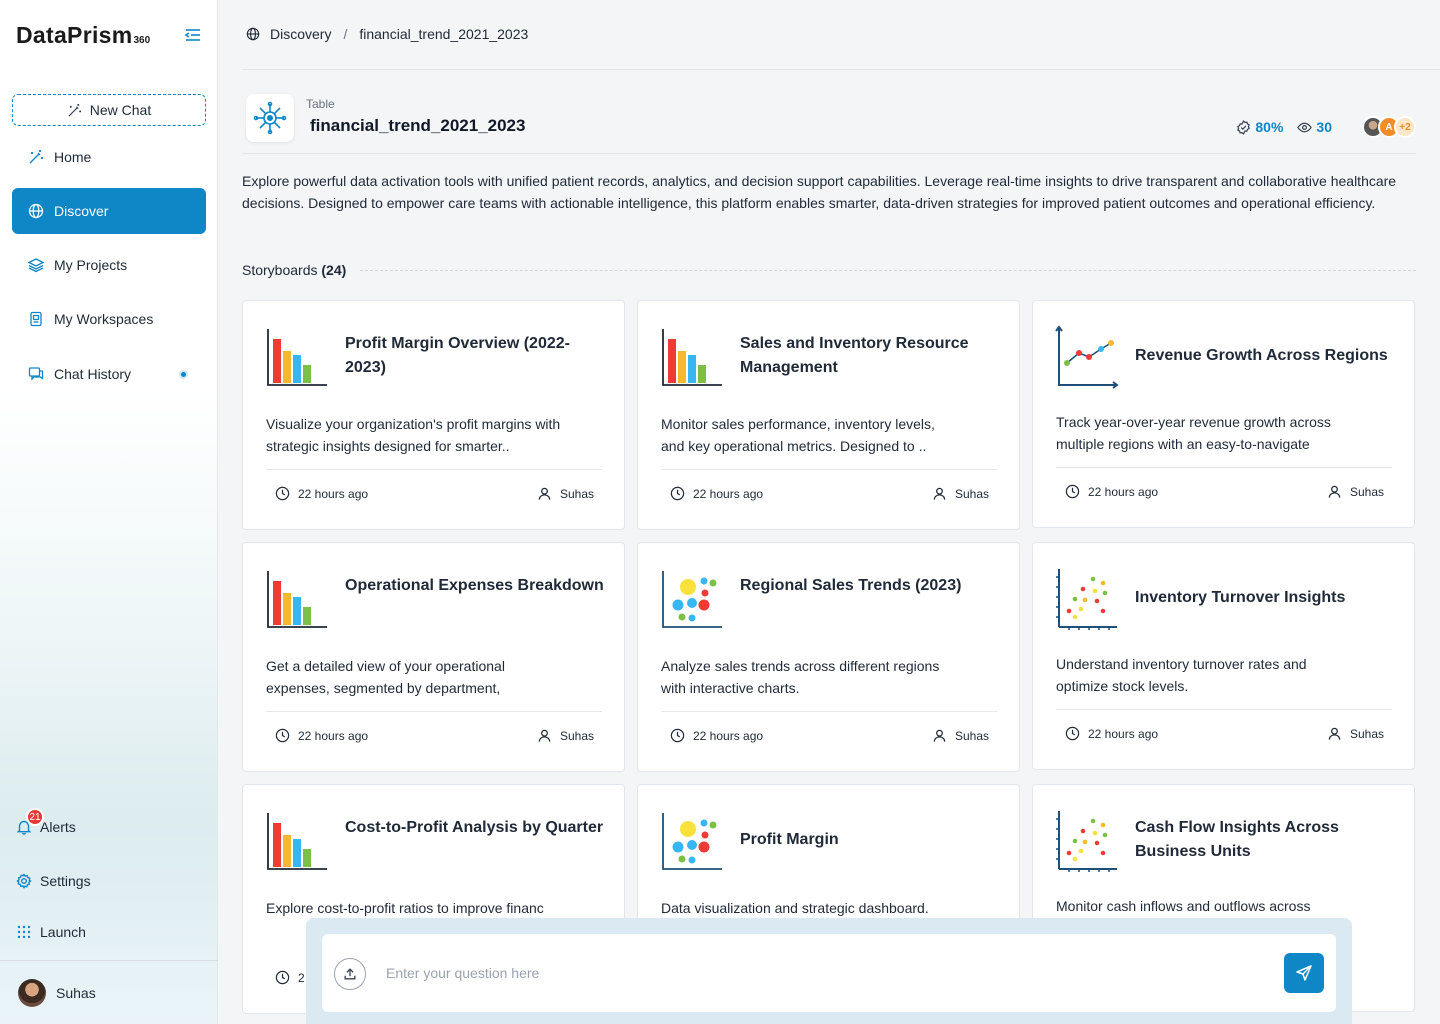 Image resolution: width=1440 pixels, height=1024 pixels. I want to click on unread-dot, so click(183, 374).